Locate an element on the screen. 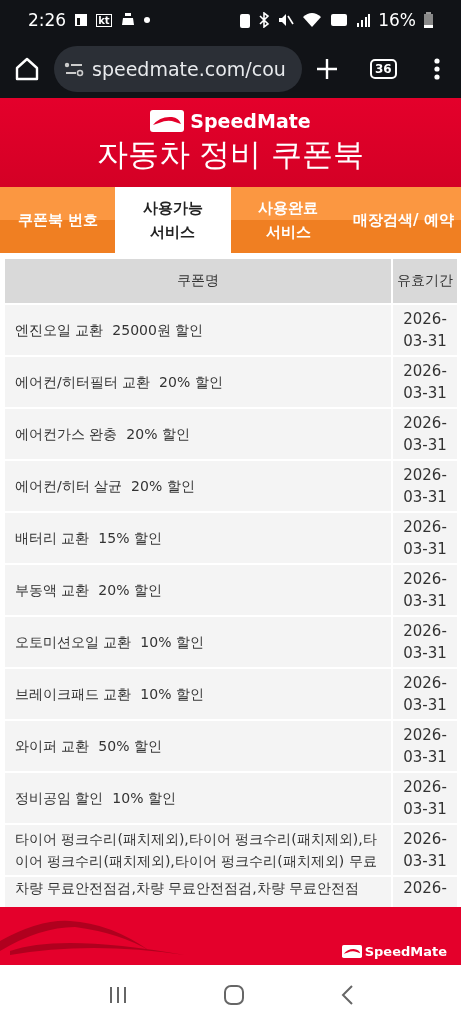  coupon-name: 부동액 교환 20% 할인 is located at coordinates (198, 590).